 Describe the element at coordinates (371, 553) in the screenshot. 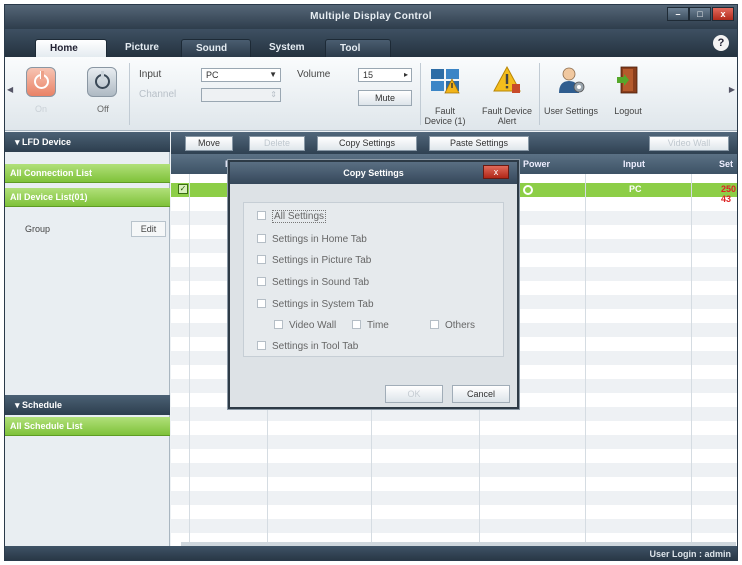

I see `status-bar: User Login : admin` at that location.